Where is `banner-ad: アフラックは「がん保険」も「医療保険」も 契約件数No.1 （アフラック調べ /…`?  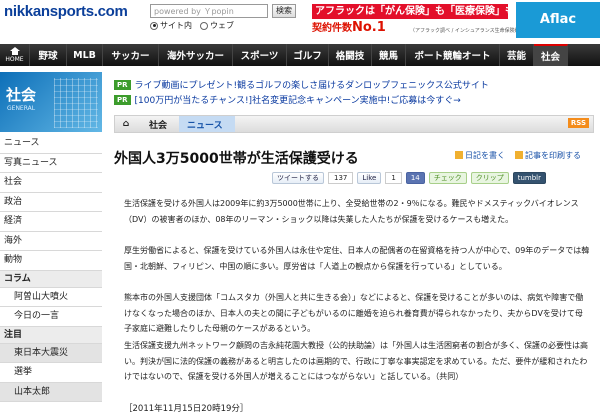
banner-ad: アフラックは「がん保険」も「医療保険」も 契約件数No.1 （アフラック調べ /… is located at coordinates (429, 19).